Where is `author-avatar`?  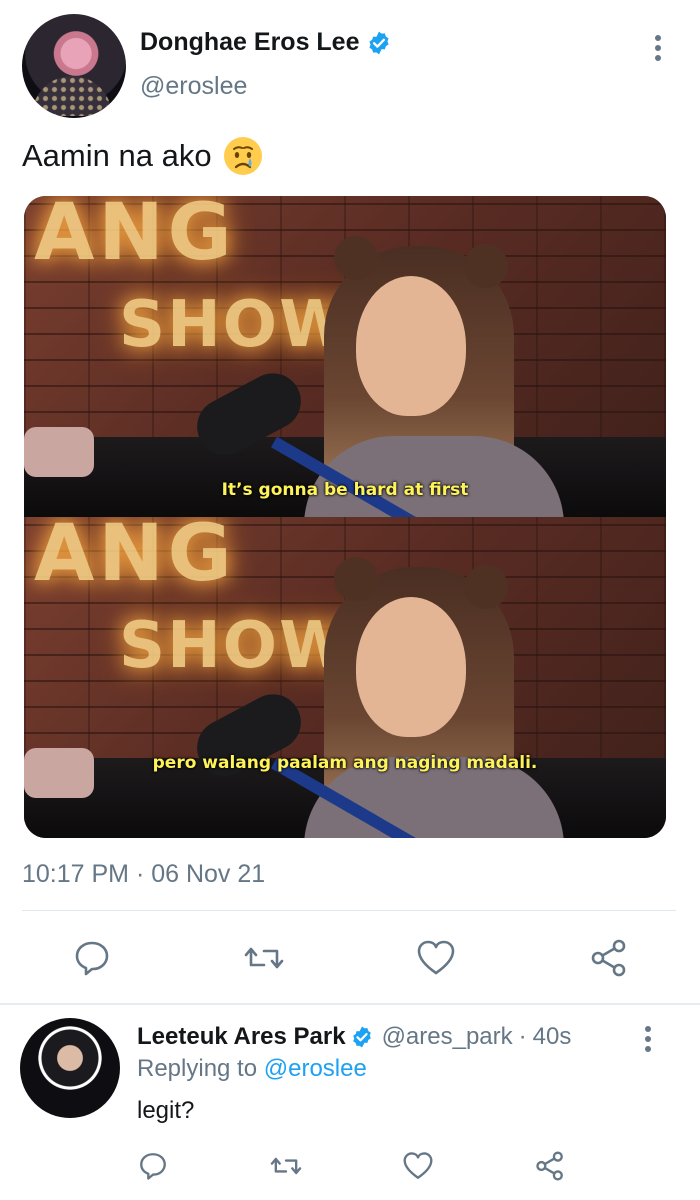 author-avatar is located at coordinates (74, 66).